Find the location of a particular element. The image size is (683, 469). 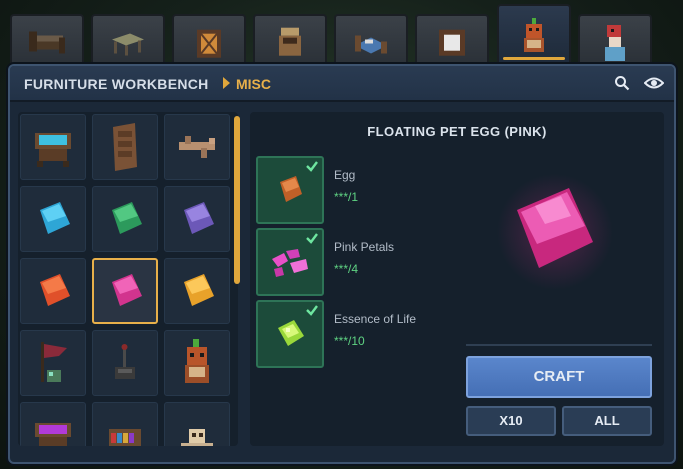

essence-of-life-icon is located at coordinates (291, 333).